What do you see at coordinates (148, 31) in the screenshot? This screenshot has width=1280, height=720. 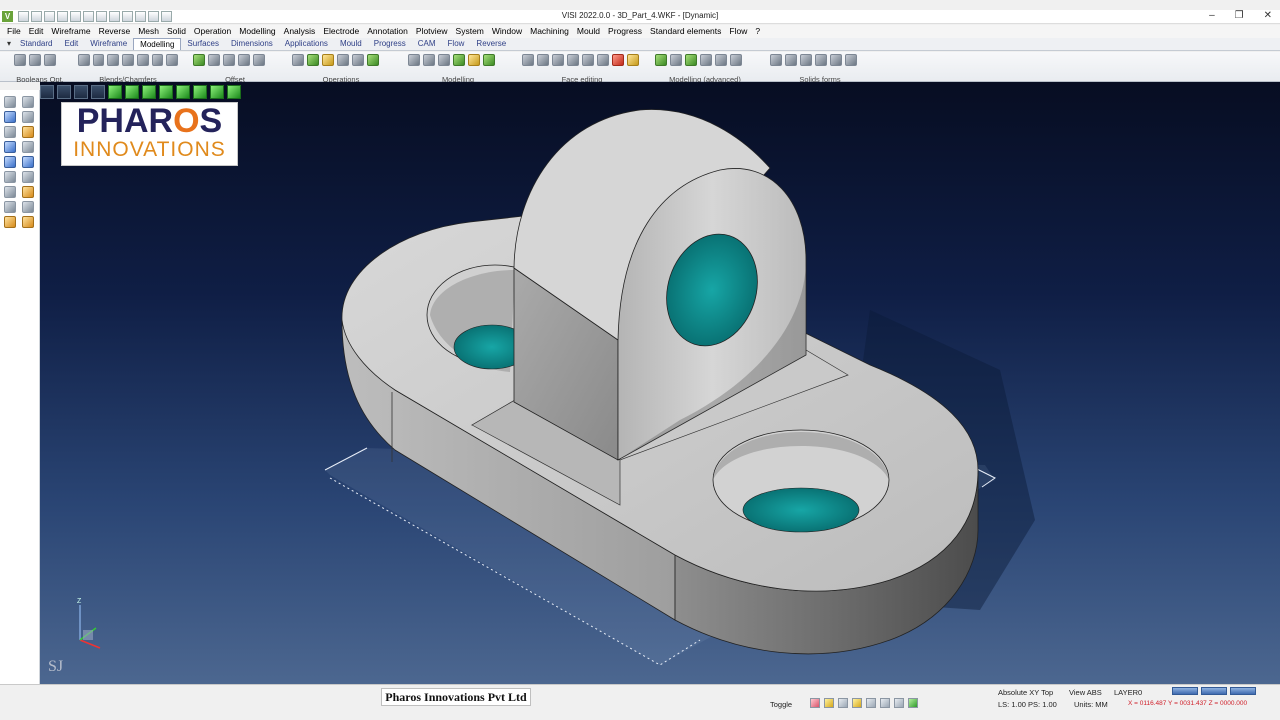 I see `menu-mesh: Mesh` at bounding box center [148, 31].